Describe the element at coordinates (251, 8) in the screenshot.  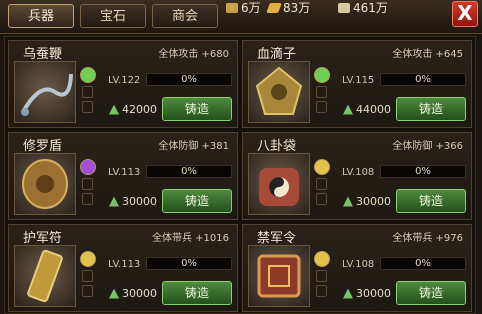
I see `silver-amount: 6万` at that location.